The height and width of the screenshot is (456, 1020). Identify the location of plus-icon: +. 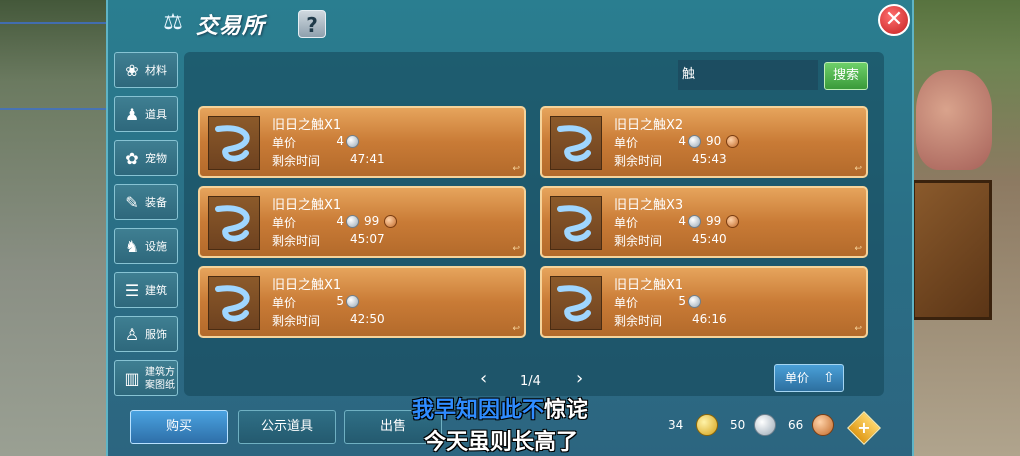
(864, 427).